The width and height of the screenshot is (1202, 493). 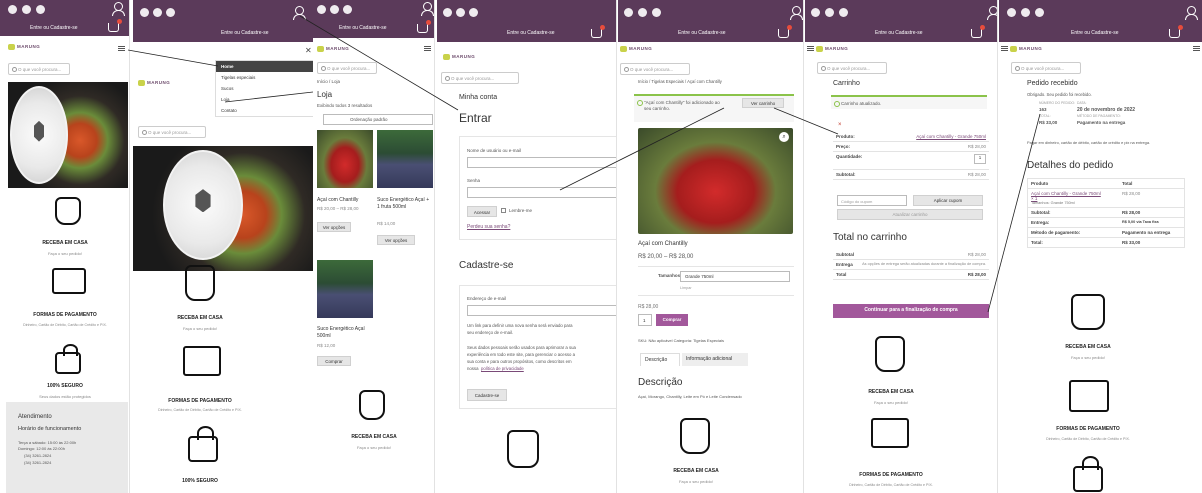 What do you see at coordinates (911, 311) in the screenshot?
I see `checkout-button: Continuar para a finalização de compra` at bounding box center [911, 311].